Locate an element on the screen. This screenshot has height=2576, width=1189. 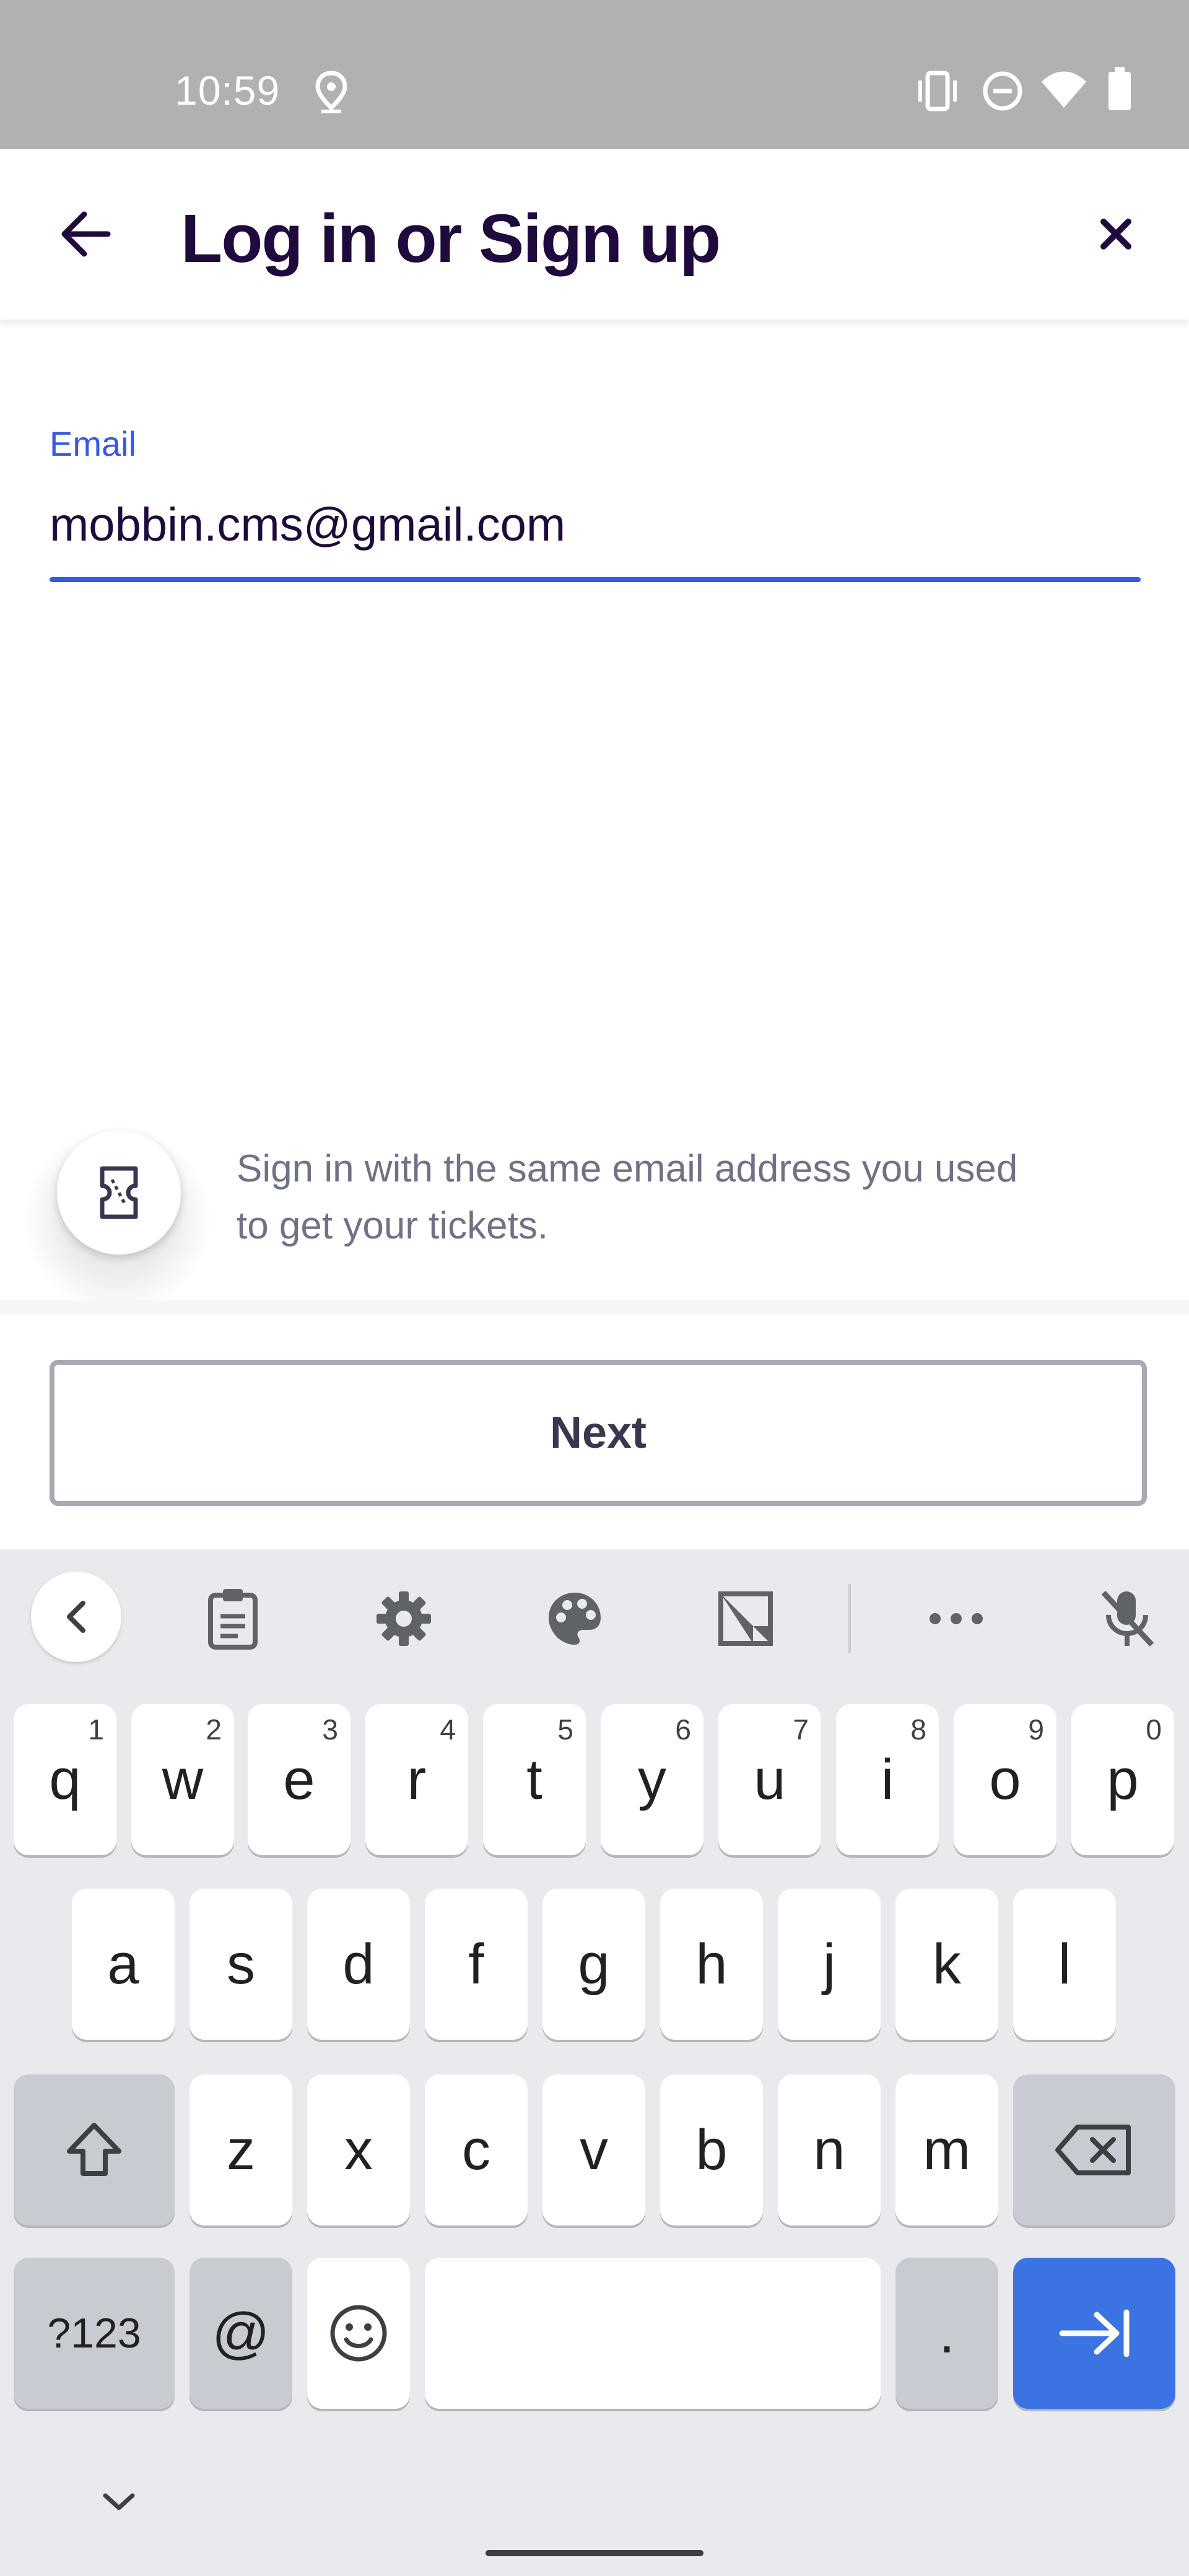
backspace-icon is located at coordinates (1093, 2150).